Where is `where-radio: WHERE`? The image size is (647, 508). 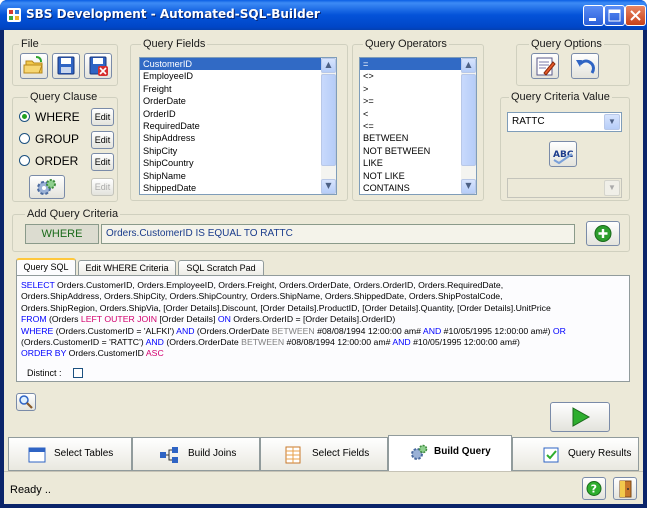
where-radio: WHERE is located at coordinates (49, 118).